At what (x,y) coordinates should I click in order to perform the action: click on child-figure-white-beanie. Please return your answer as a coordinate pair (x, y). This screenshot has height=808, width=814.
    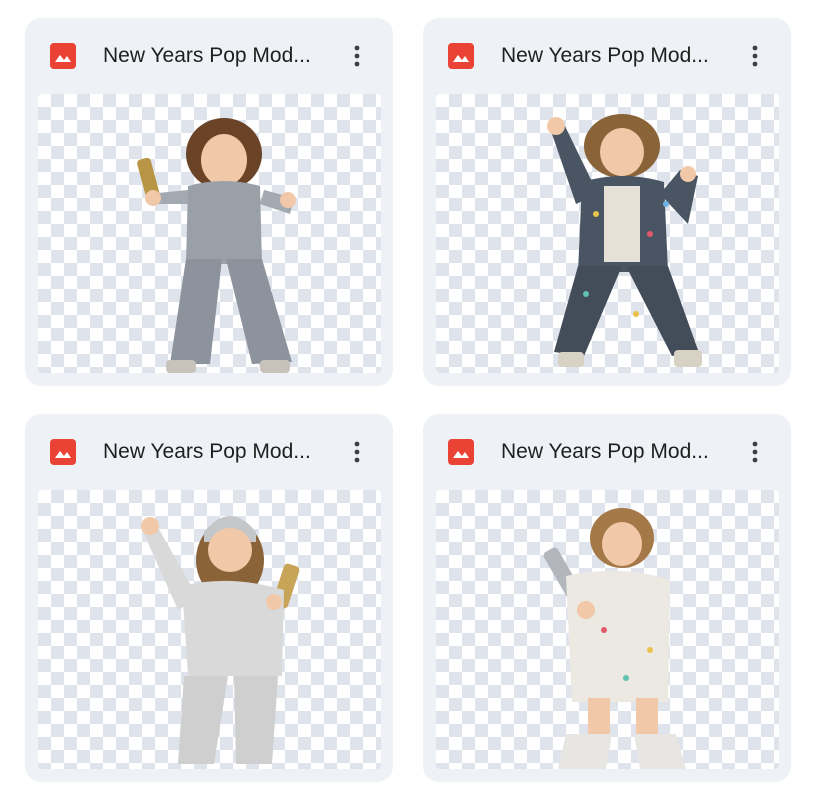
    Looking at the image, I should click on (220, 640).